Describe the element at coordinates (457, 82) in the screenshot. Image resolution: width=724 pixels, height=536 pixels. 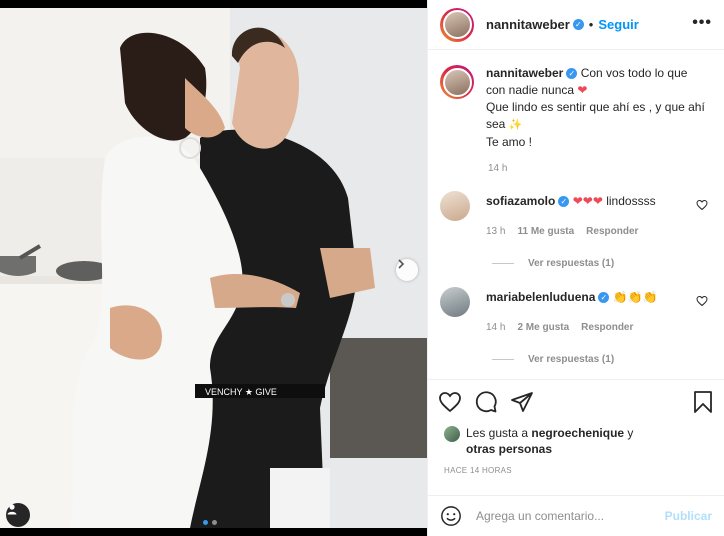
I see `caption-avatar` at that location.